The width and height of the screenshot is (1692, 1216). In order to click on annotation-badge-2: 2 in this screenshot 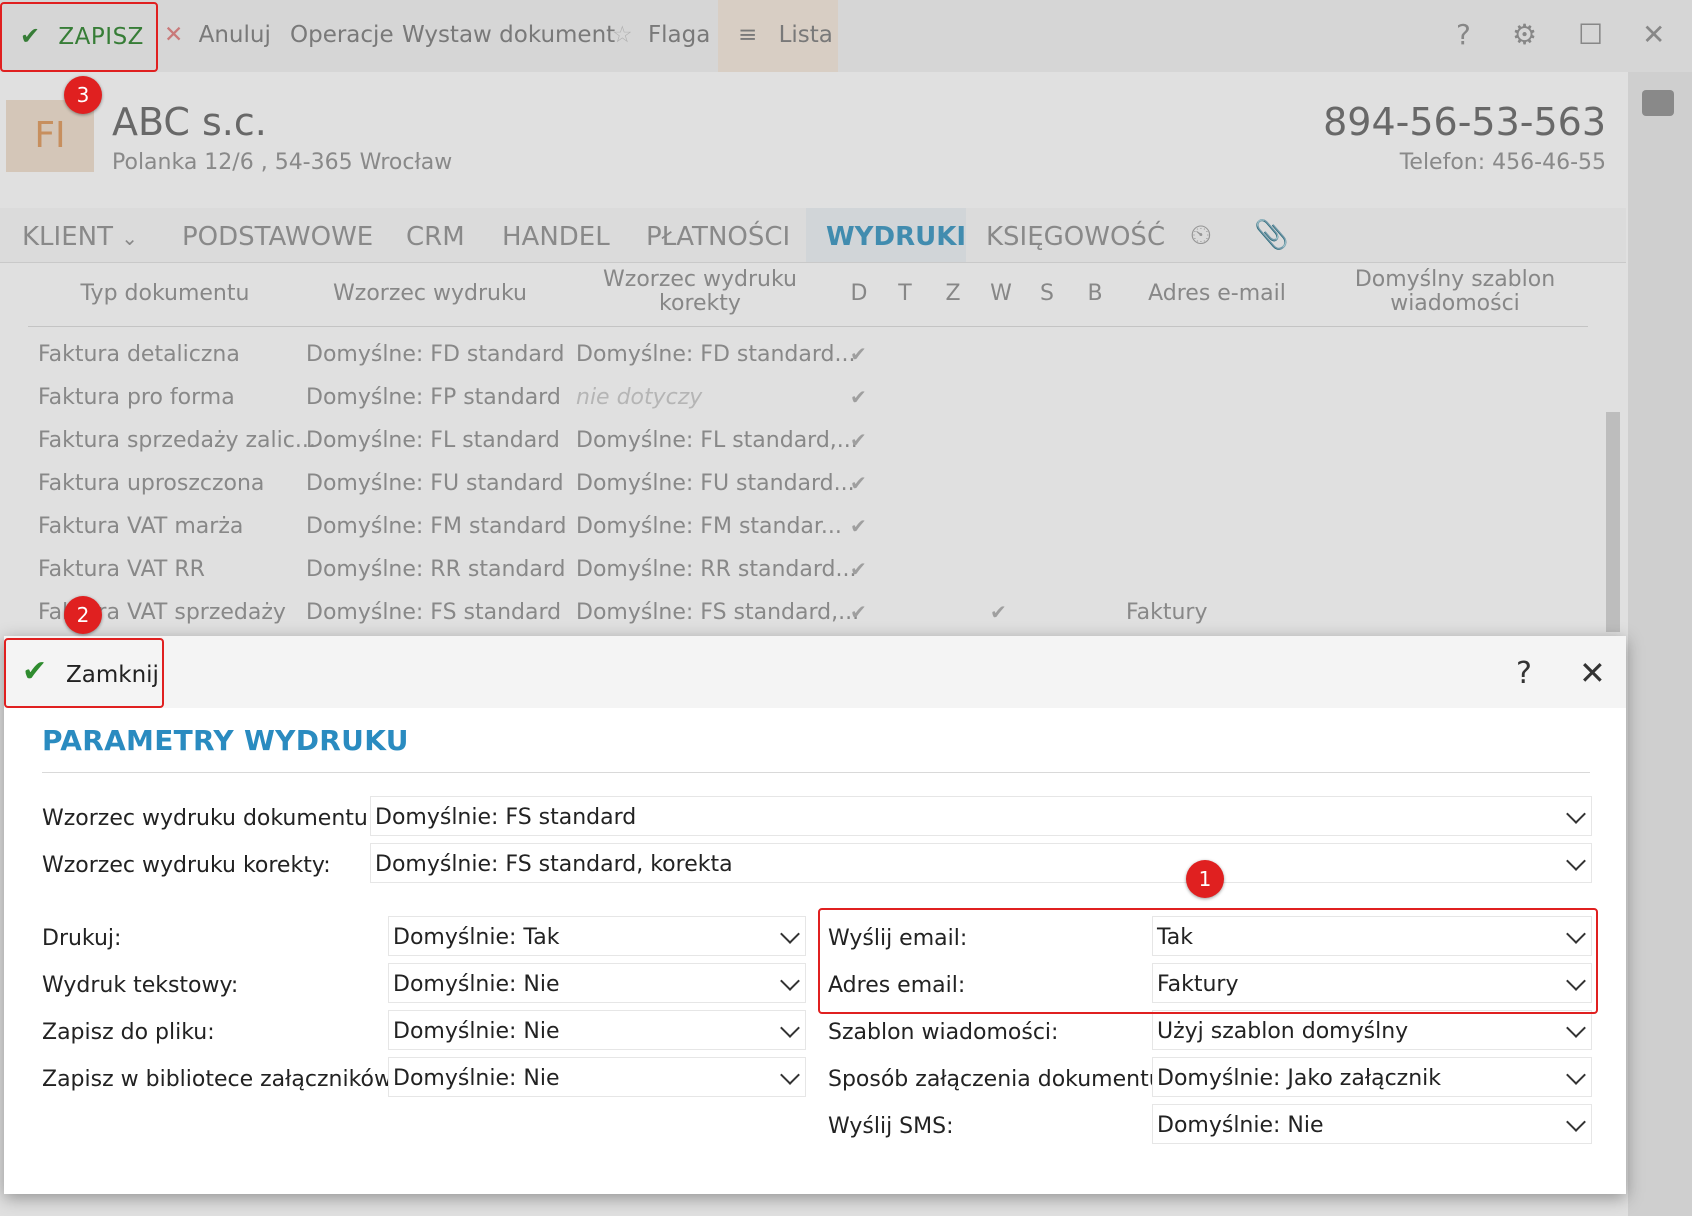, I will do `click(83, 615)`.